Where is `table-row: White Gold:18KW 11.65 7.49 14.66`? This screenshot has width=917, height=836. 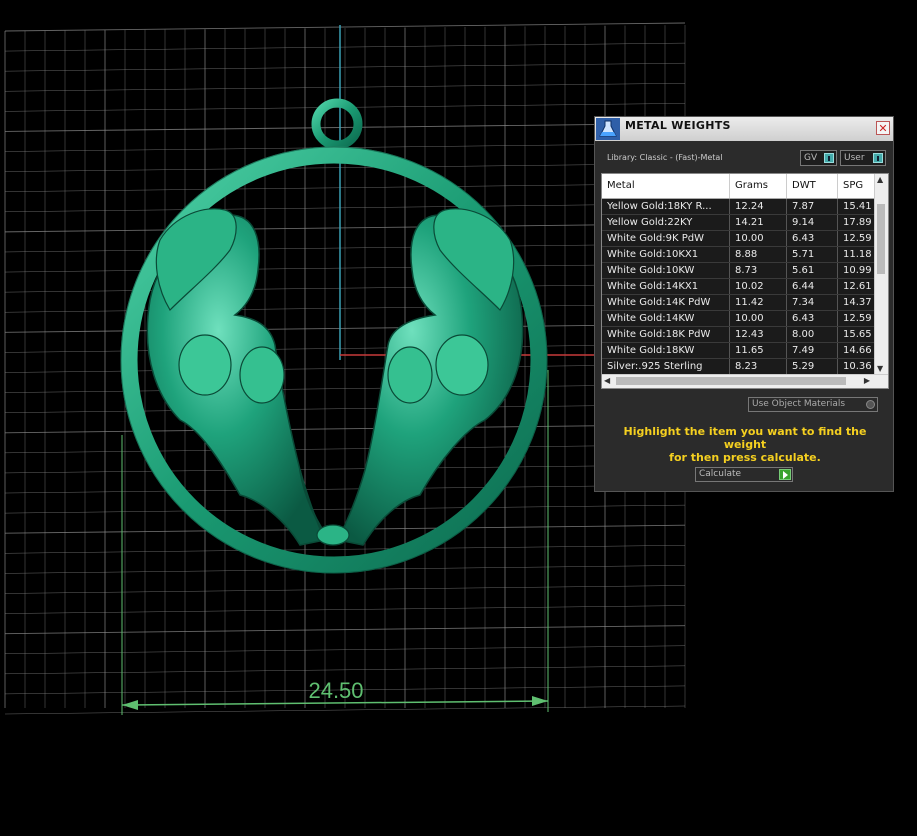
table-row: White Gold:18KW 11.65 7.49 14.66 is located at coordinates (739, 351).